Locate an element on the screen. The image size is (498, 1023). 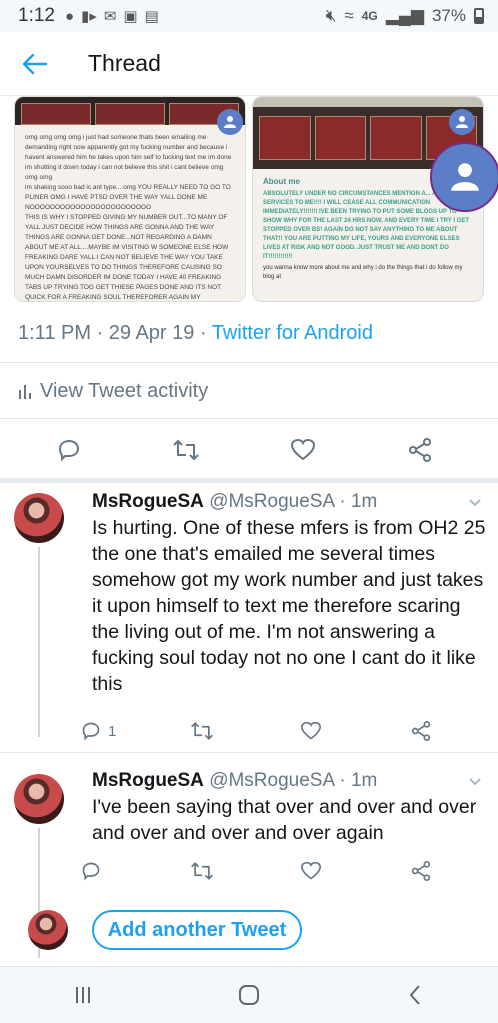
messenger-icon: ● is located at coordinates (69, 16).